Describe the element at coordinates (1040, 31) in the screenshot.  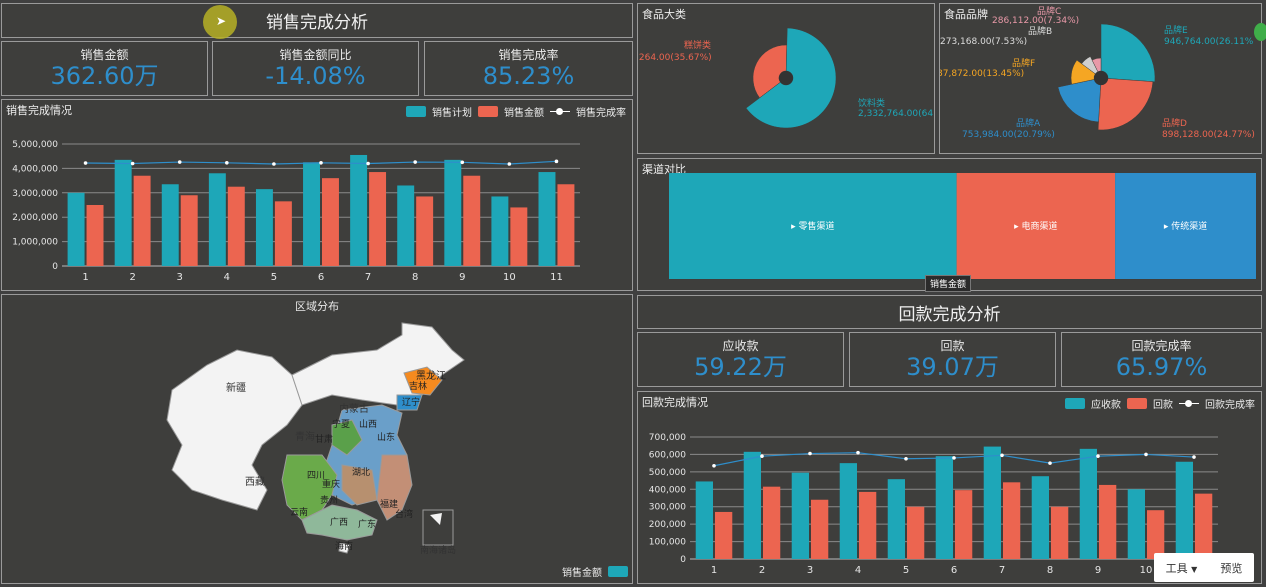
I see `brand-label-b: 品牌B` at that location.